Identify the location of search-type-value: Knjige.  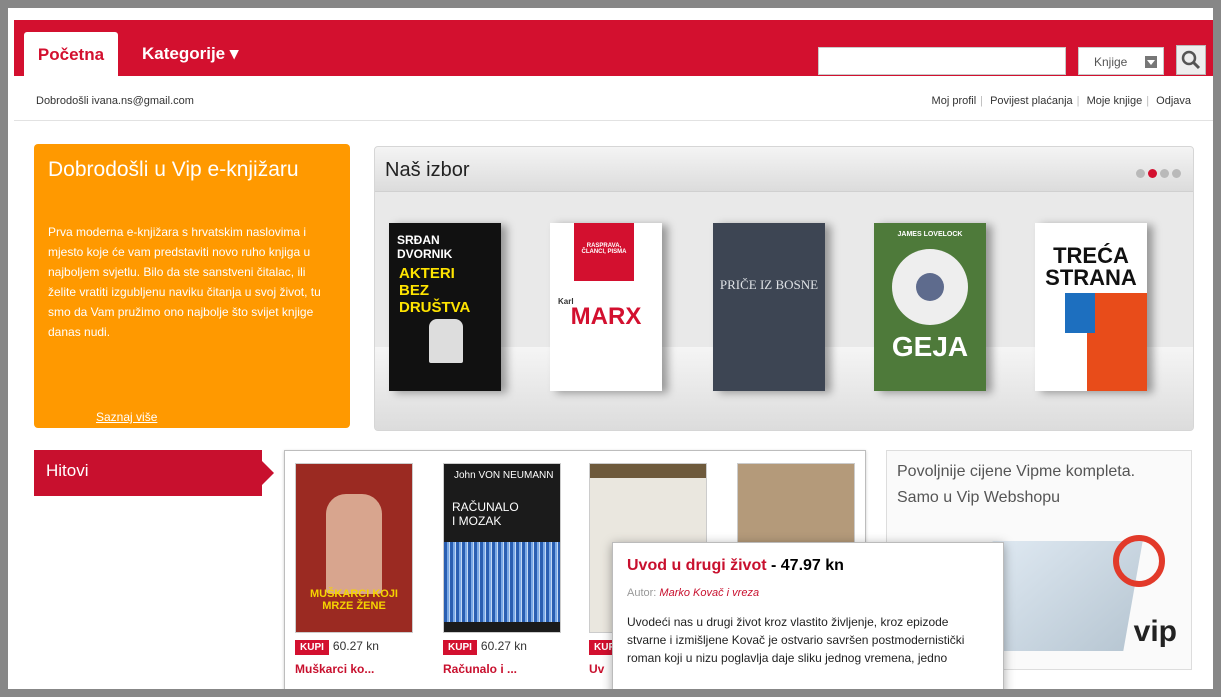
(1111, 62).